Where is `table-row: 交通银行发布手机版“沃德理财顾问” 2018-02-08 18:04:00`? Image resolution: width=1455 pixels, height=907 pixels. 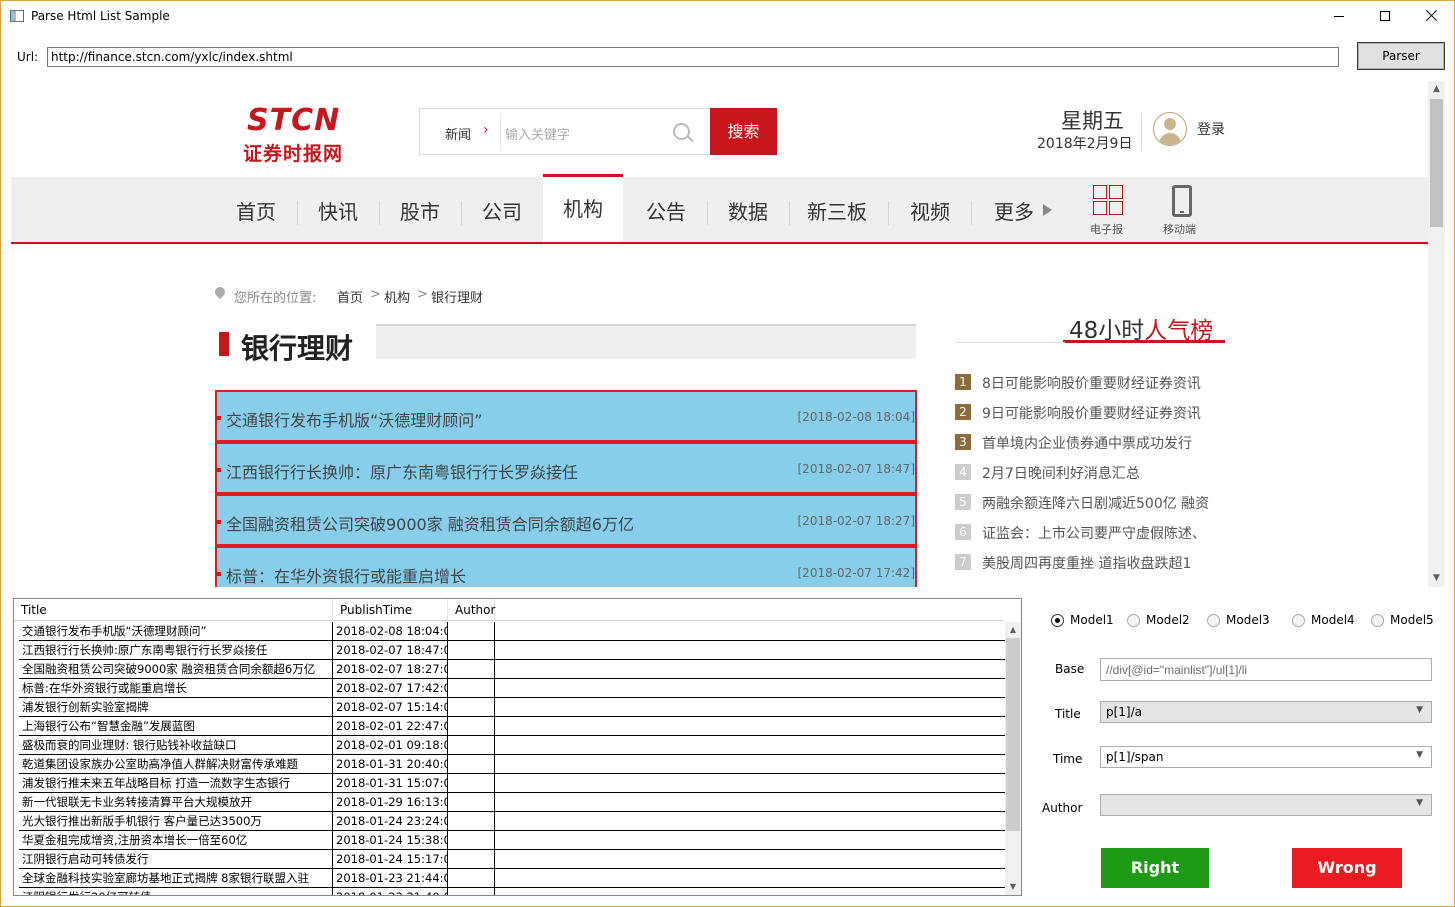
table-row: 交通银行发布手机版“沃德理财顾问” 2018-02-08 18:04:00 is located at coordinates (512, 631).